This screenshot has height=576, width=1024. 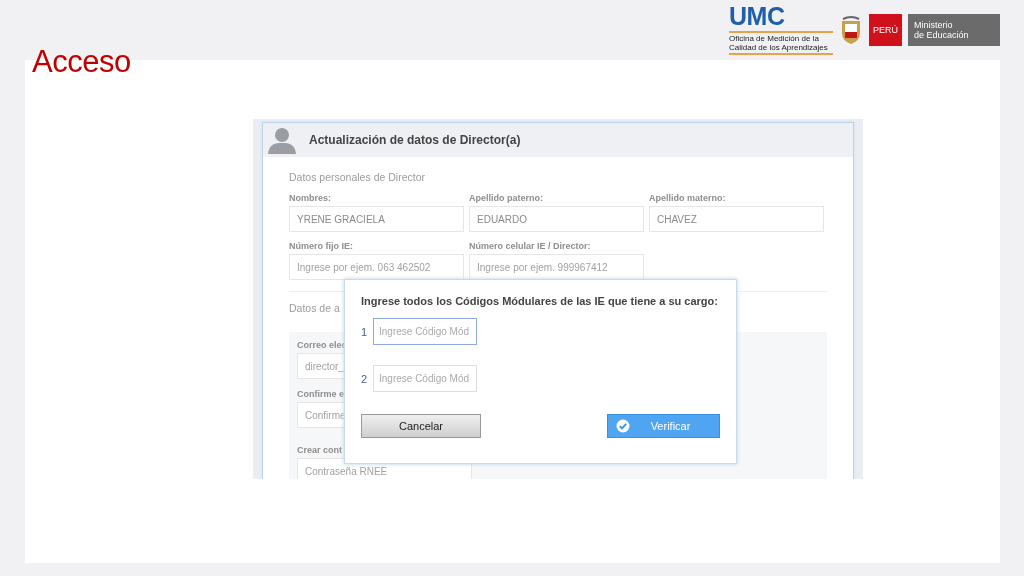 What do you see at coordinates (885, 29) in the screenshot?
I see `peru-logo: PERÚ` at bounding box center [885, 29].